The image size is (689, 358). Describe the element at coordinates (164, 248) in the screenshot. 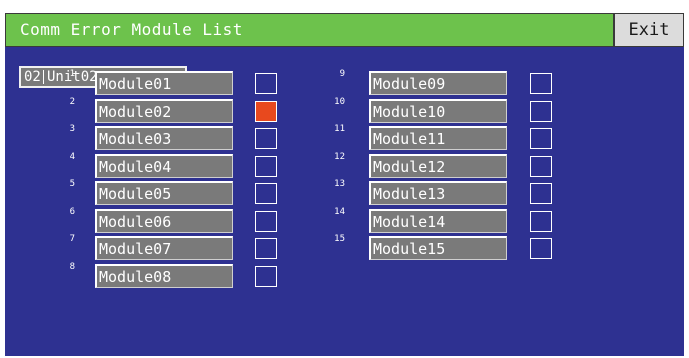

I see `module-label: Module07` at that location.